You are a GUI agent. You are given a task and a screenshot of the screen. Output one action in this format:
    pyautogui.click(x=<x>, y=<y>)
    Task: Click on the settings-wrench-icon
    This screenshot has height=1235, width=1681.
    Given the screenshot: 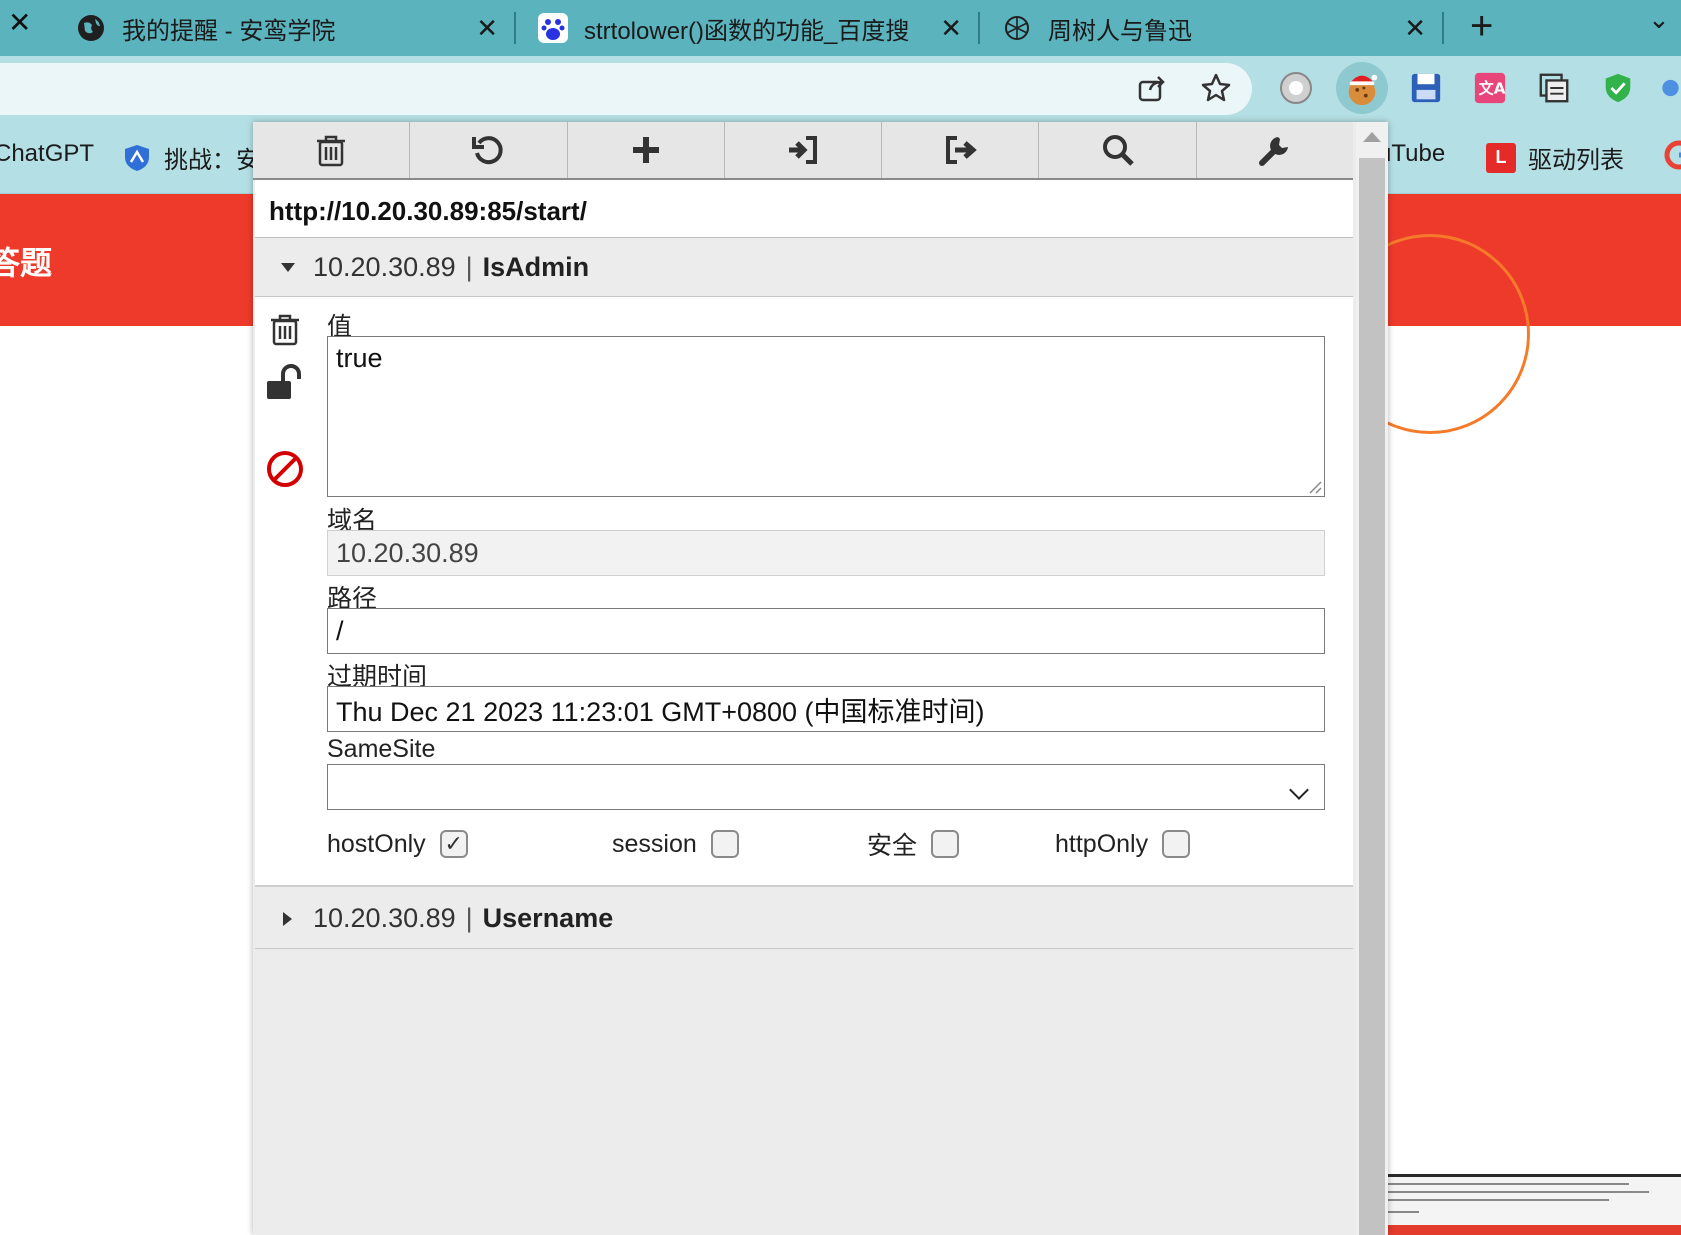 What is the action you would take?
    pyautogui.click(x=1273, y=151)
    